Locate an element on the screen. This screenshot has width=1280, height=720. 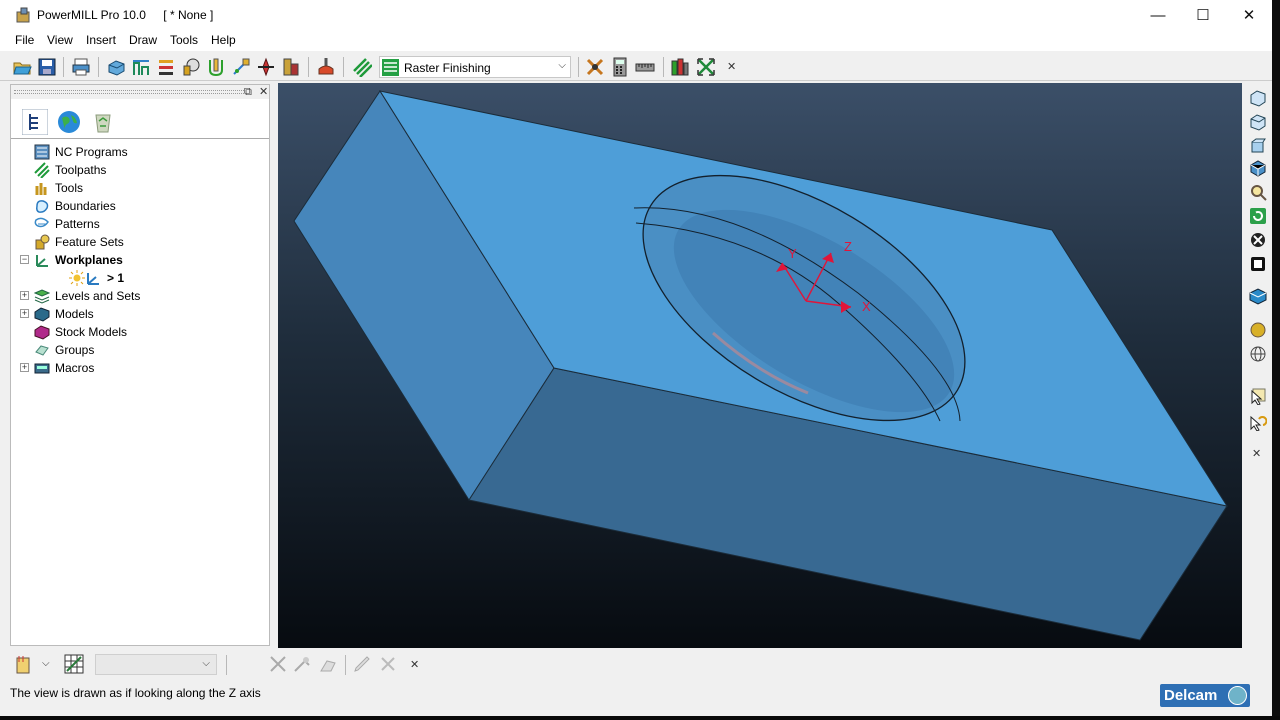
bottom-toolbar: ⌵ ⌵ ✕ is located at coordinates (636, 664).